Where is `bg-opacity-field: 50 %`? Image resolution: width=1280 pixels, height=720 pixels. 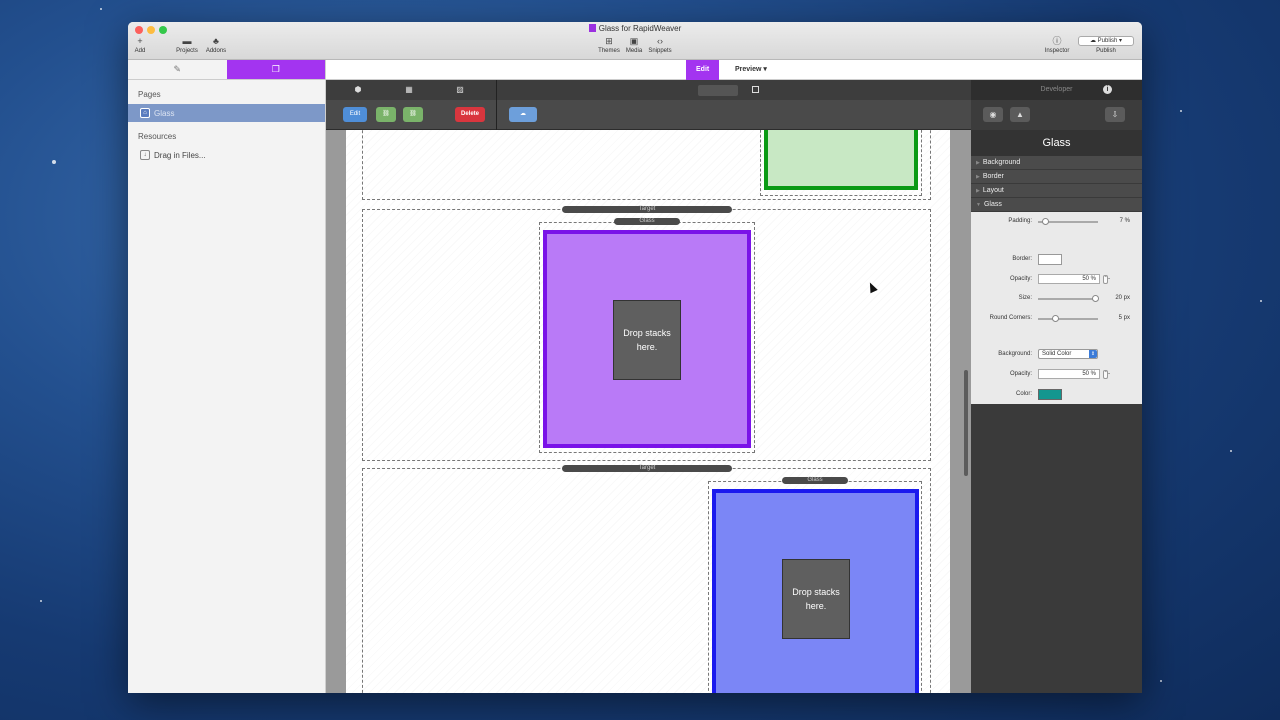 bg-opacity-field: 50 % is located at coordinates (1069, 374).